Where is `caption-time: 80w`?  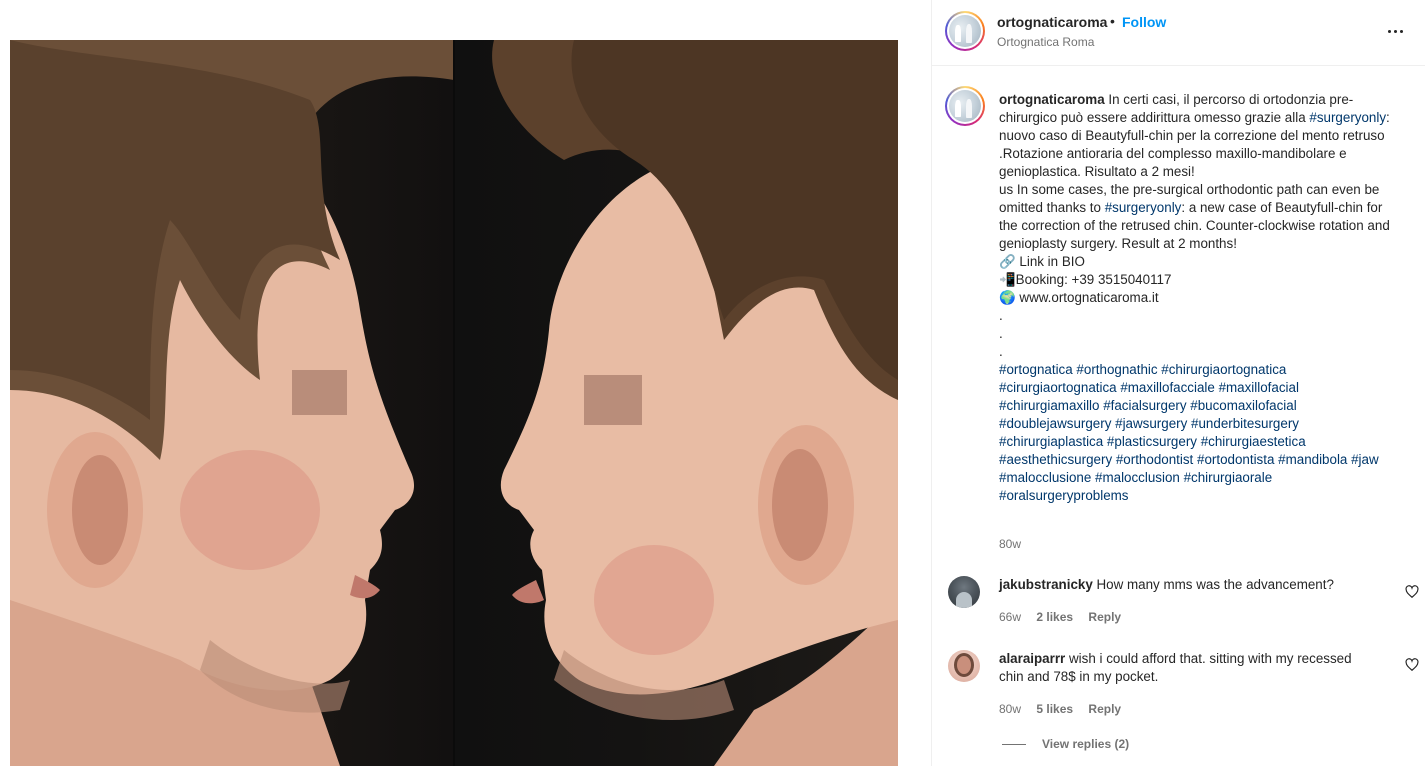 caption-time: 80w is located at coordinates (1010, 544).